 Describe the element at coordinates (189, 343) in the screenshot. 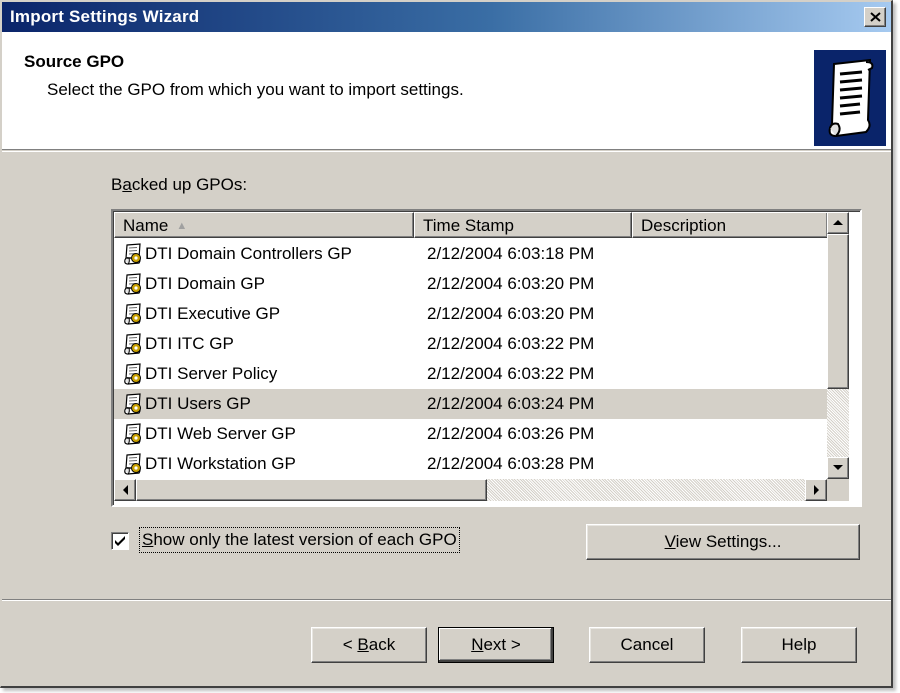

I see `row-name: DTI ITC GP` at that location.